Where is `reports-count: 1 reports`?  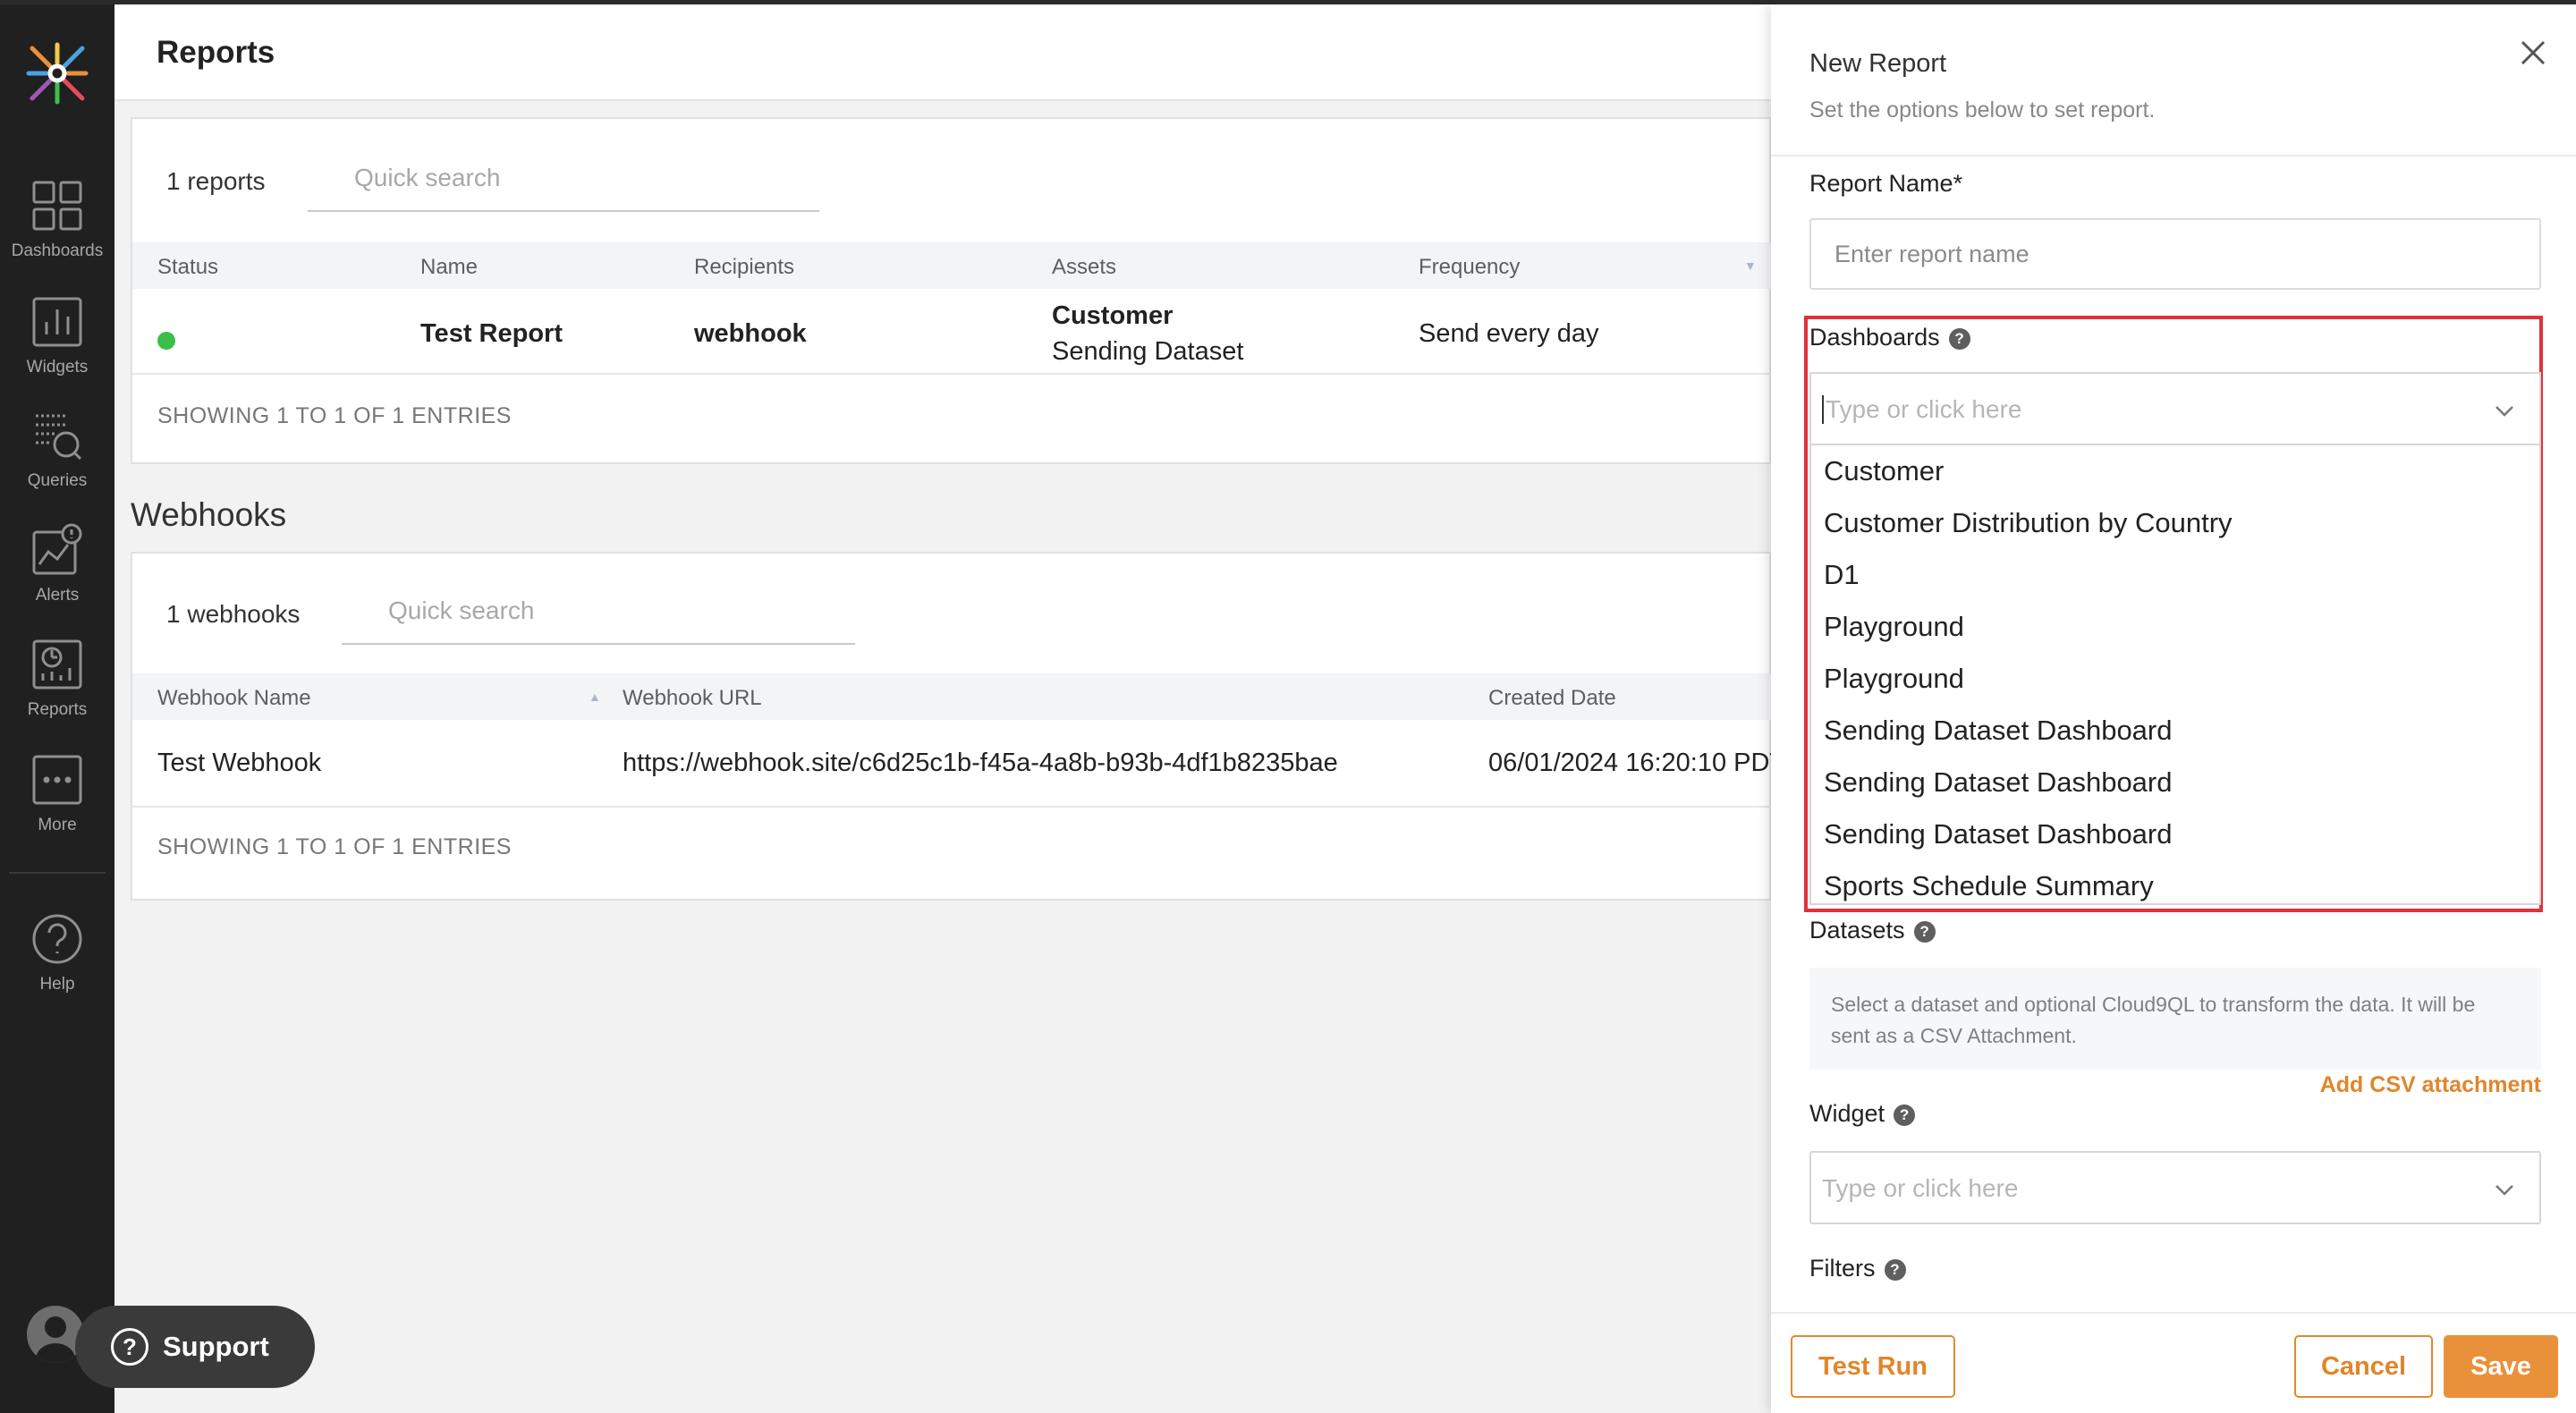
reports-count: 1 reports is located at coordinates (216, 181).